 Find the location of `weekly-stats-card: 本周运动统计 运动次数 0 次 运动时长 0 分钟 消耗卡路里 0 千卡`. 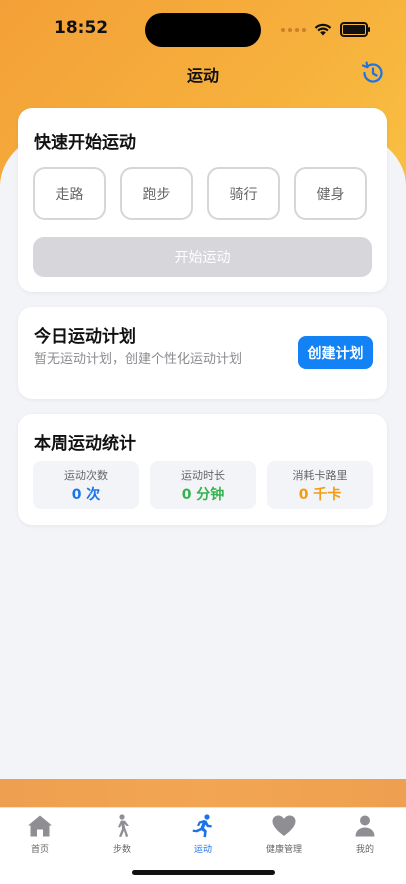

weekly-stats-card: 本周运动统计 运动次数 0 次 运动时长 0 分钟 消耗卡路里 0 千卡 is located at coordinates (202, 469).